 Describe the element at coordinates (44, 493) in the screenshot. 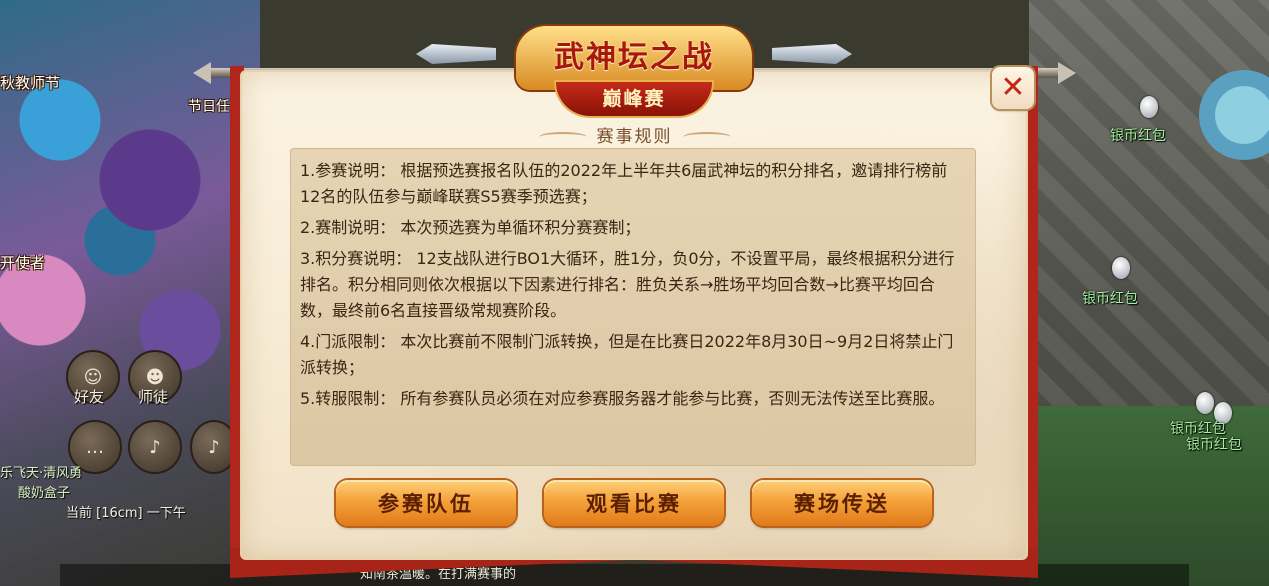

I see `chat-line: 酸奶盒子` at that location.